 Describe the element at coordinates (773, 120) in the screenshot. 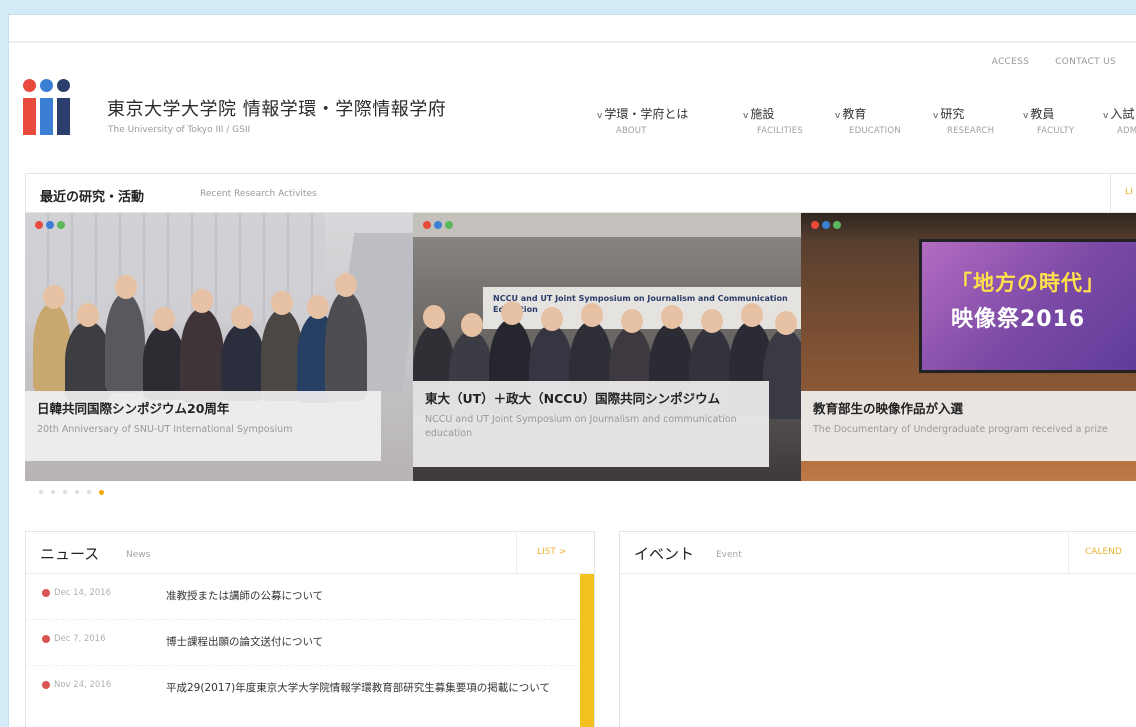

I see `nav-facilities: v 施設 FACILITIES` at that location.